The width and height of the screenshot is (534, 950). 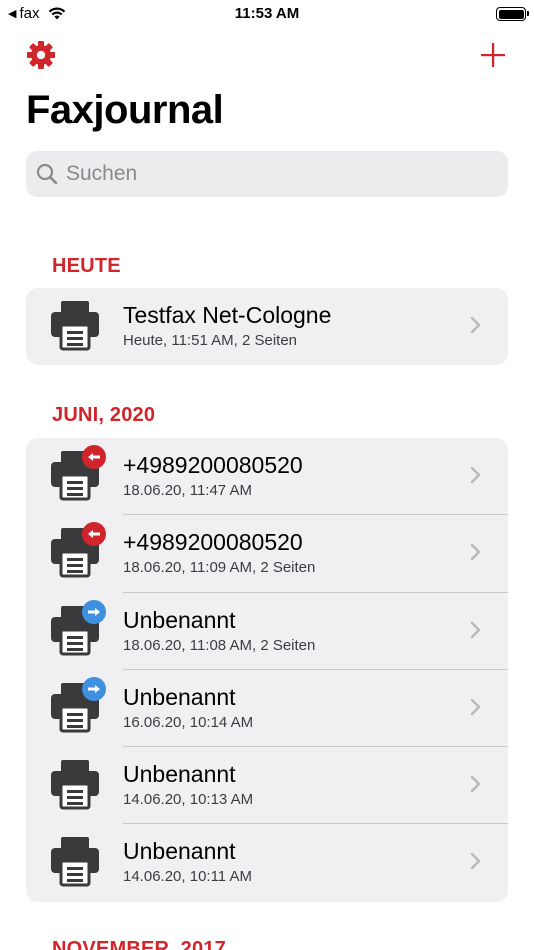 I want to click on add-fax-button, so click(x=493, y=55).